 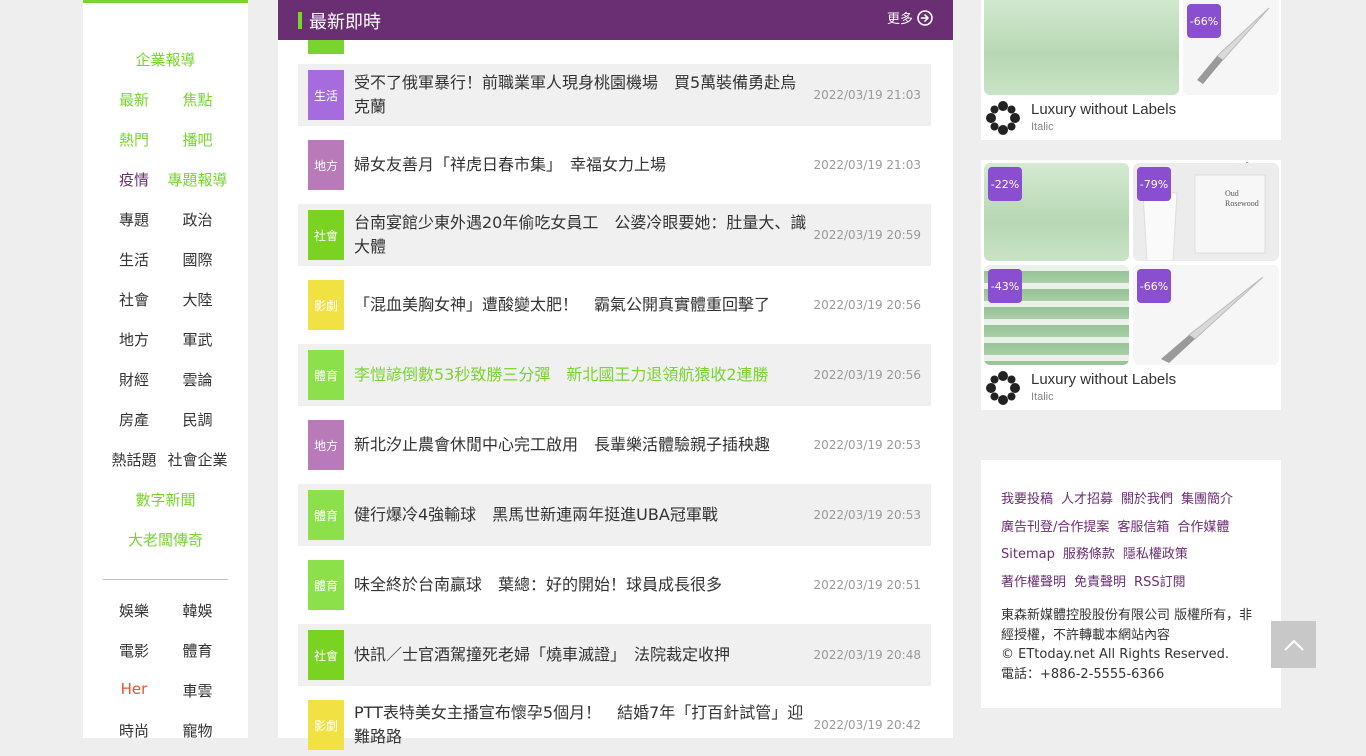 I want to click on sidebar-item-military: 軍武, so click(x=197, y=339).